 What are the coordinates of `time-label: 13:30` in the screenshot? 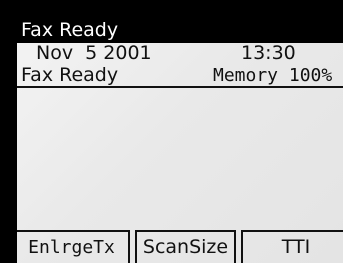 It's located at (268, 53).